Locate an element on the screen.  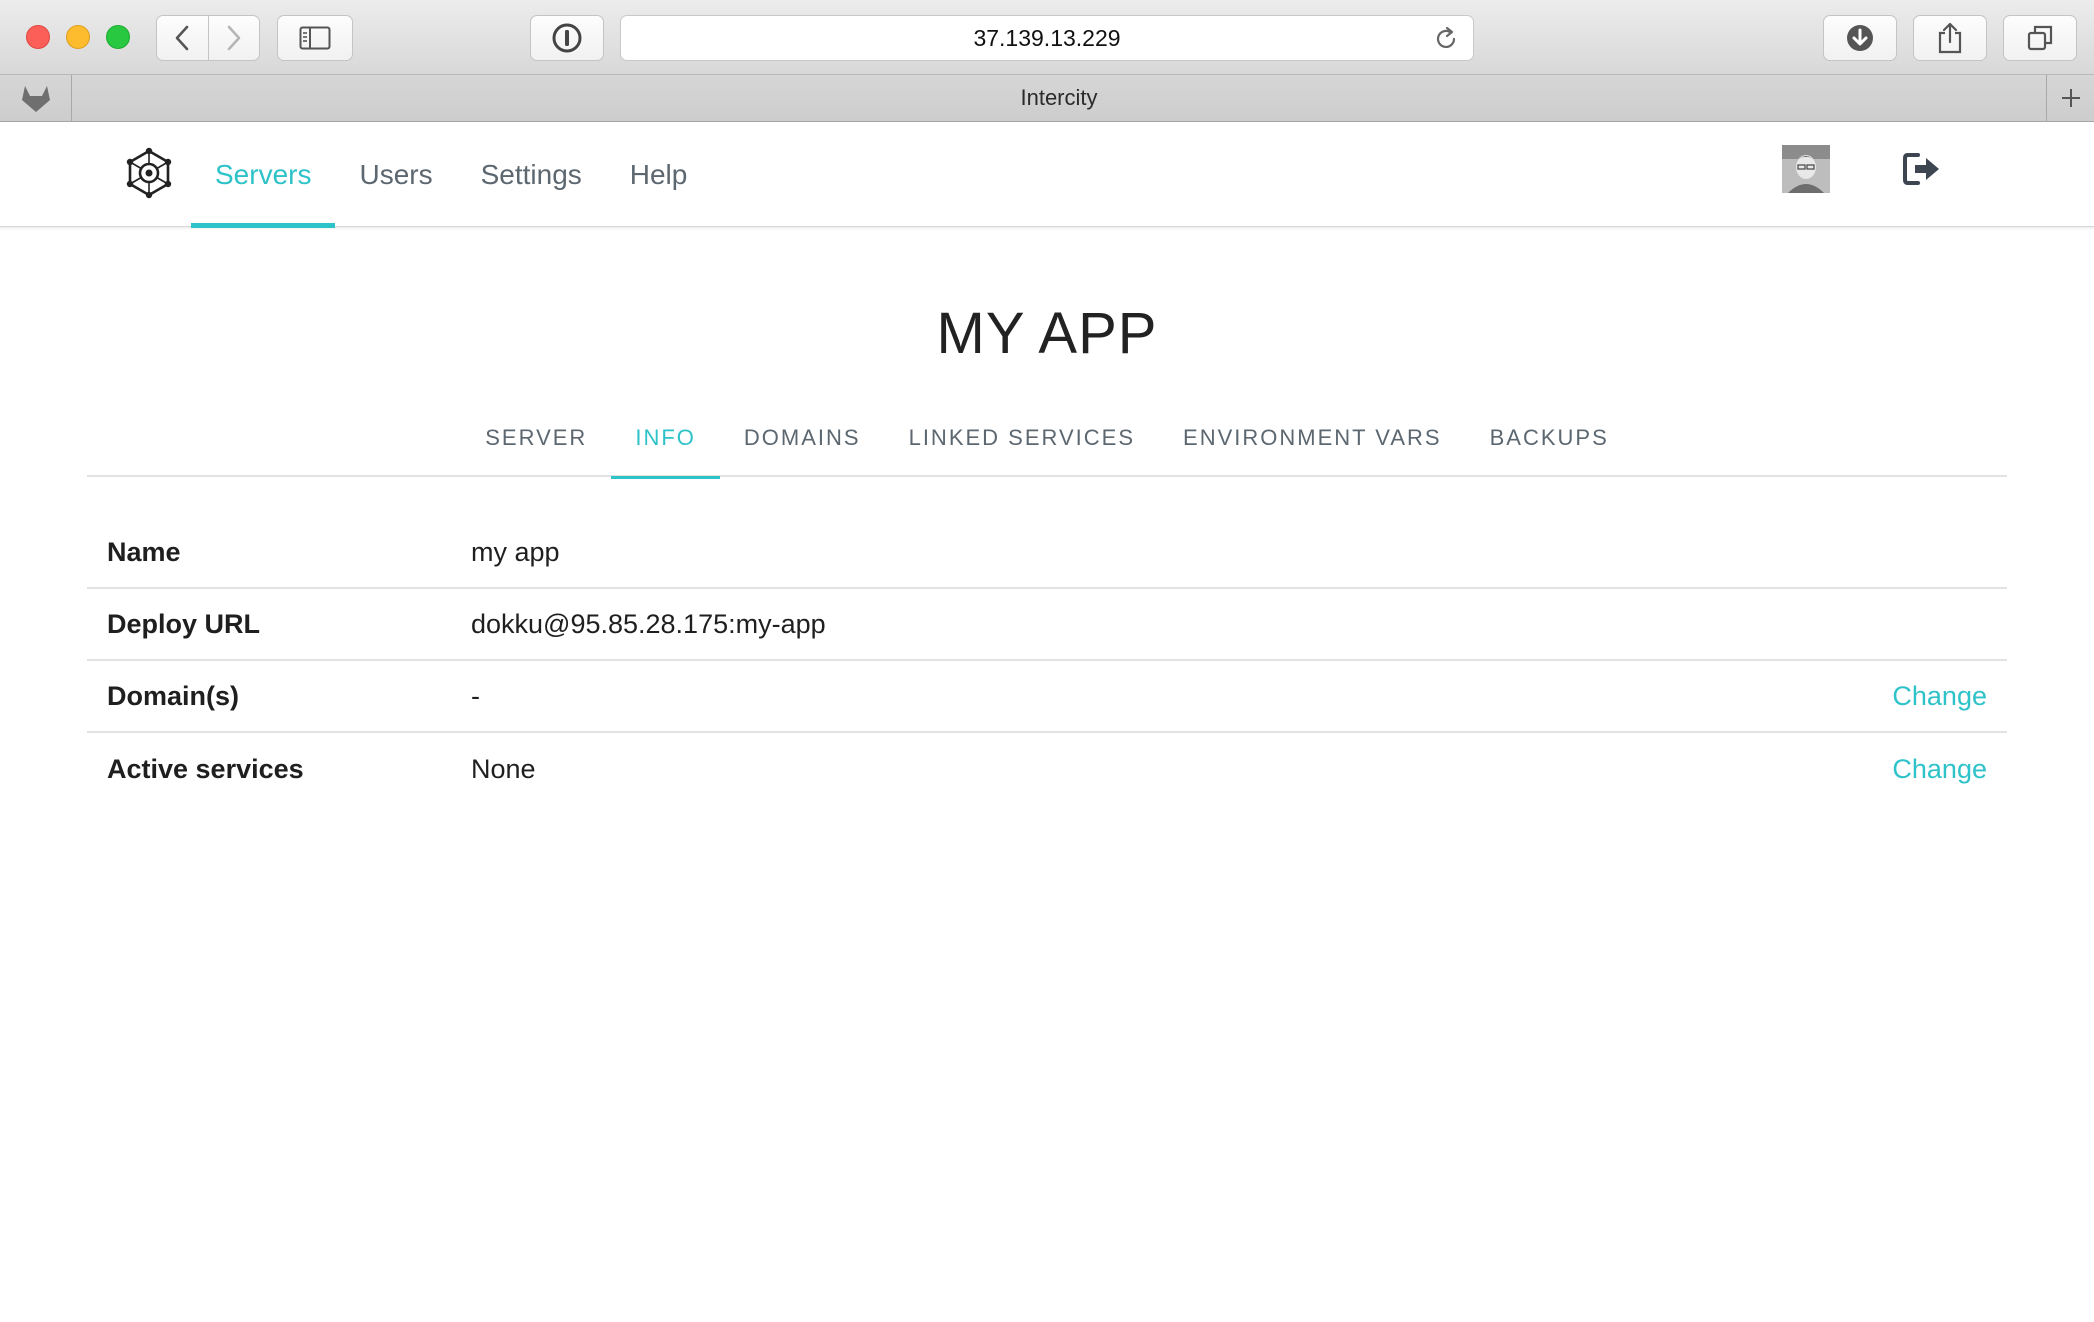
active-tab: Intercity is located at coordinates (1059, 98).